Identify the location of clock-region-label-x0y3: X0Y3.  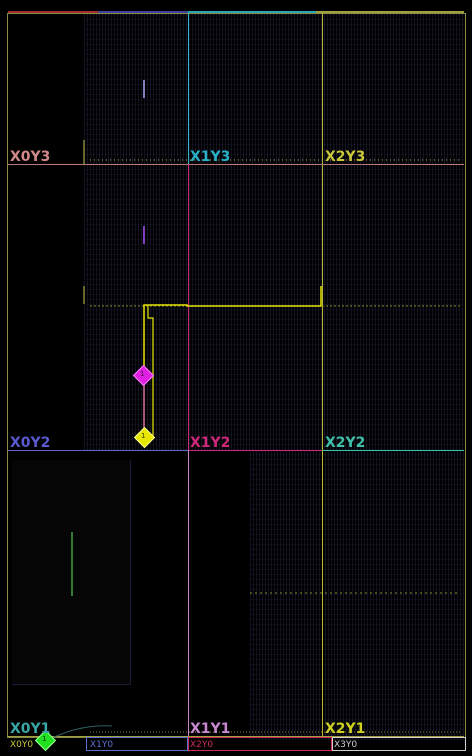
(30, 157).